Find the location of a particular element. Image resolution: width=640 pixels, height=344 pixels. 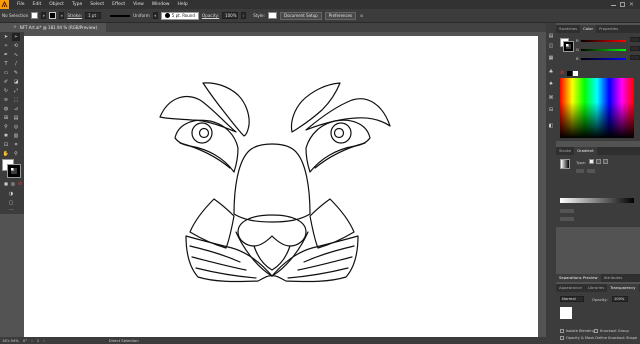

type-tool-icon: T is located at coordinates (6, 64).